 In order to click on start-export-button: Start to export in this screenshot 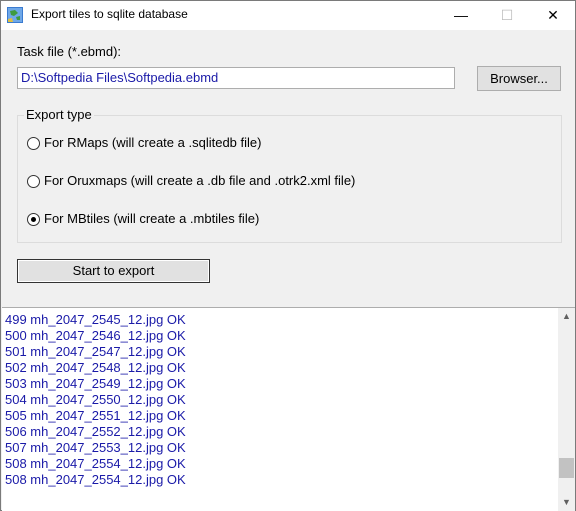, I will do `click(113, 271)`.